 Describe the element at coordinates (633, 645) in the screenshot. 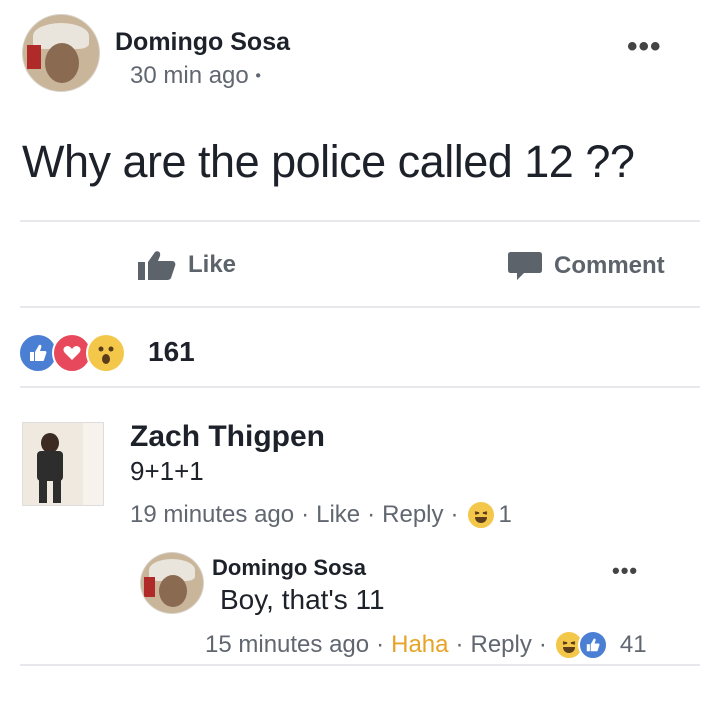

I see `reply-reaction-count: 41` at that location.